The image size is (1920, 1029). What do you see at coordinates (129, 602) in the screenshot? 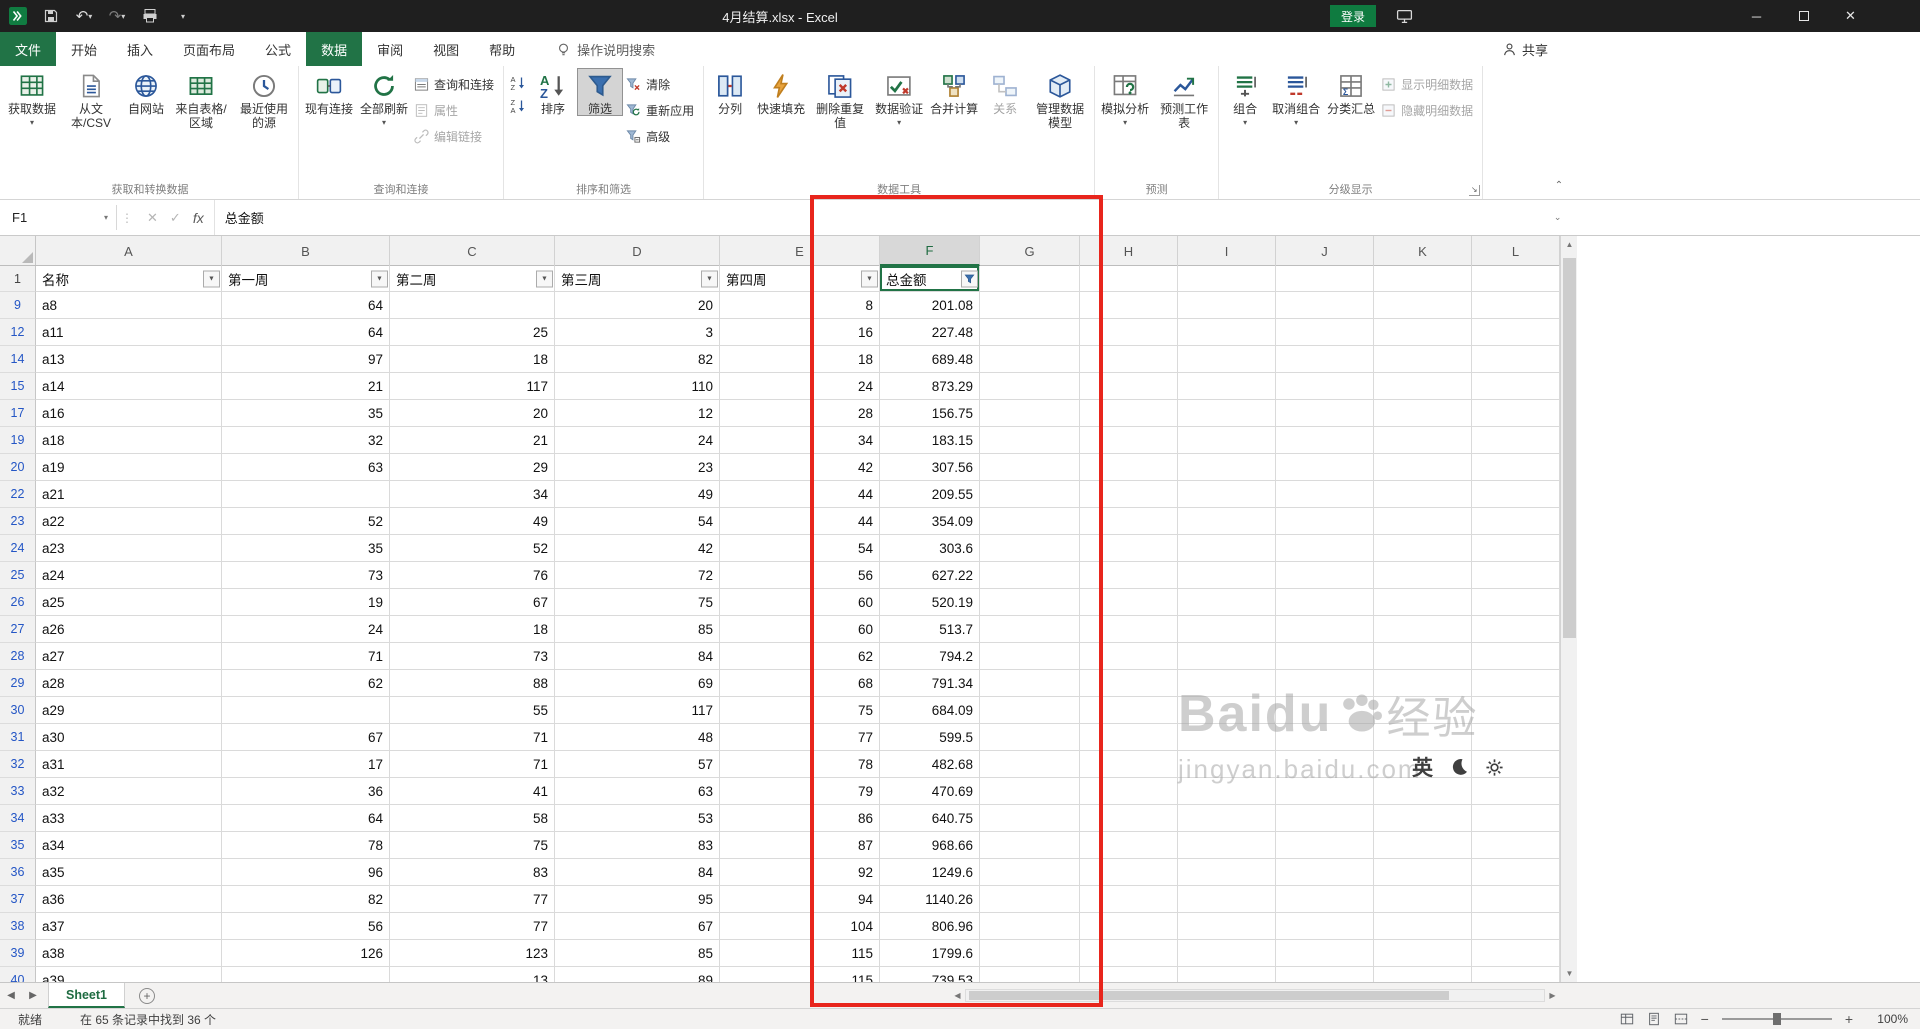
I see `cell-A26: a25` at bounding box center [129, 602].